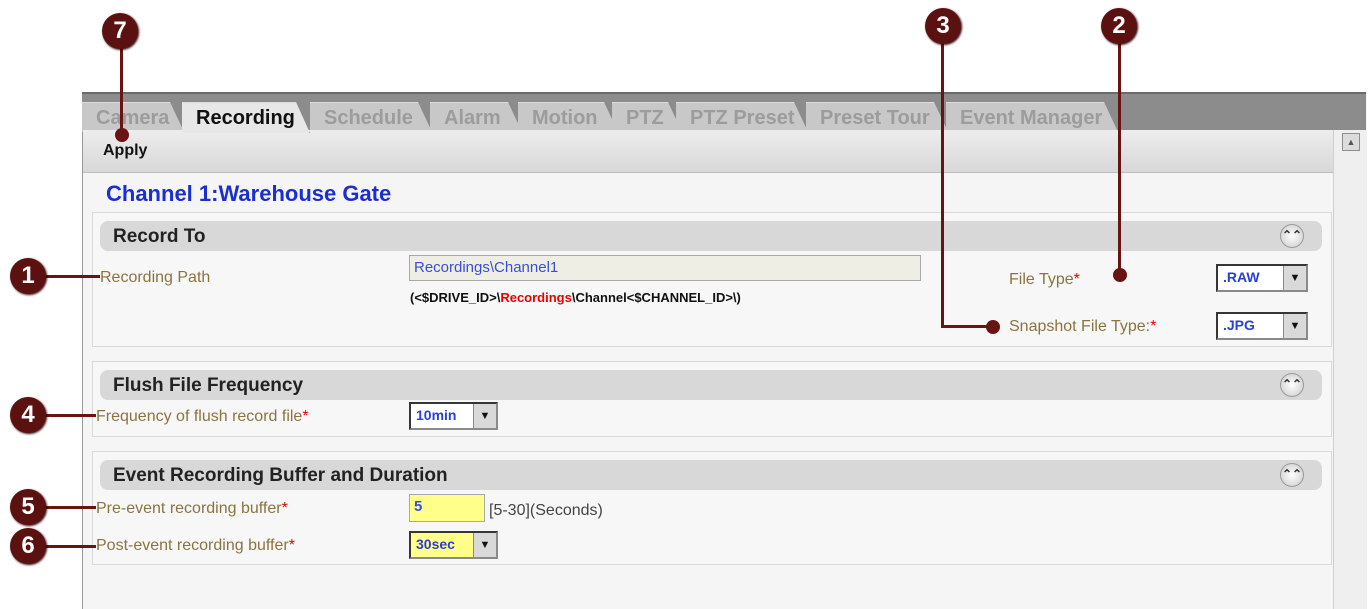 This screenshot has height=609, width=1372. What do you see at coordinates (122, 135) in the screenshot?
I see `callout-7-dot` at bounding box center [122, 135].